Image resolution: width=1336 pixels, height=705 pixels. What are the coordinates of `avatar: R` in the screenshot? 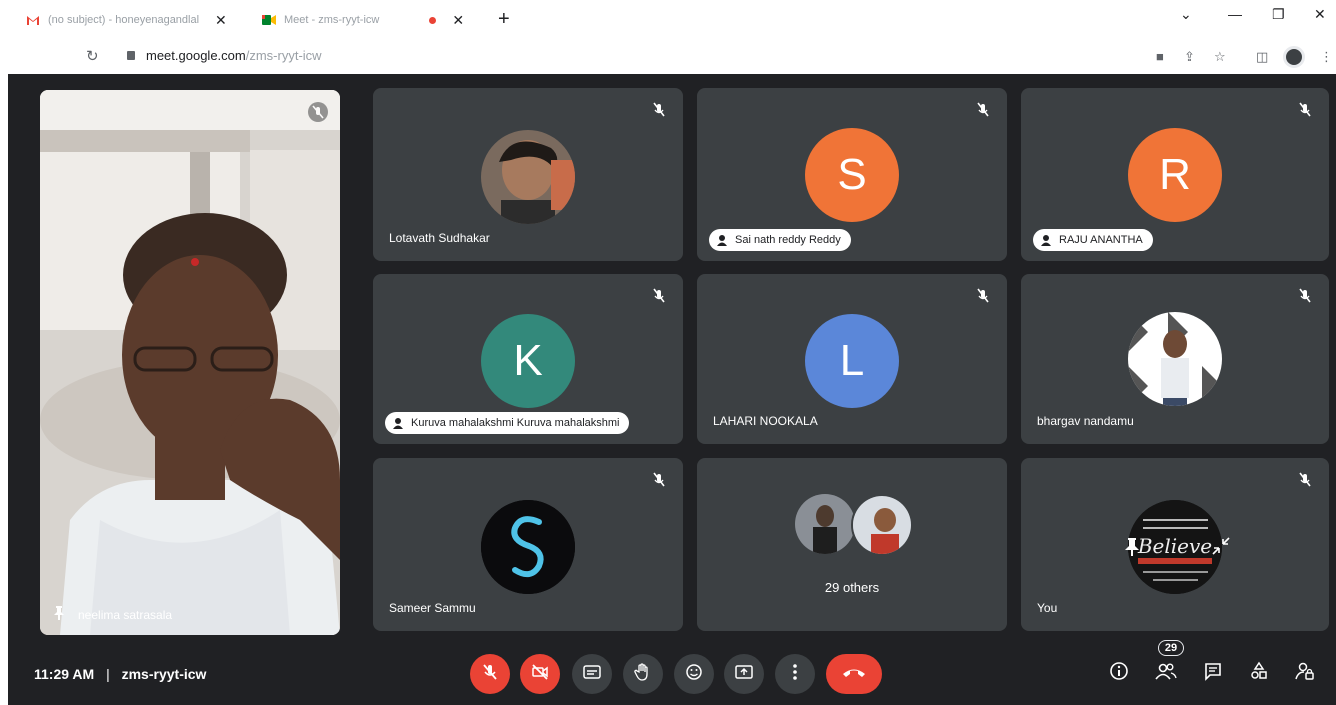 It's located at (1175, 175).